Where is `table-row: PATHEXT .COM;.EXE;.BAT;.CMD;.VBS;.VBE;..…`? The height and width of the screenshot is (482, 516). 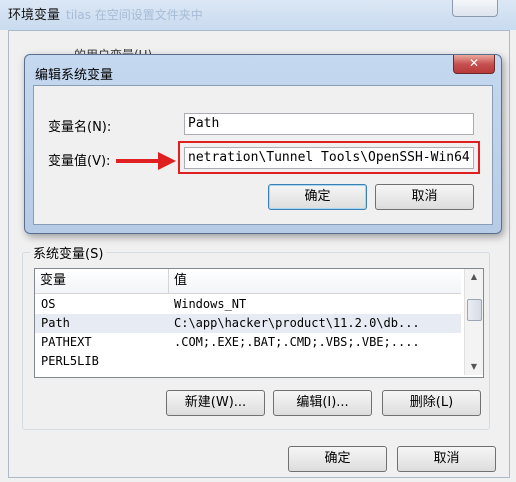 table-row: PATHEXT .COM;.EXE;.BAT;.CMD;.VBS;.VBE;..… is located at coordinates (248, 342).